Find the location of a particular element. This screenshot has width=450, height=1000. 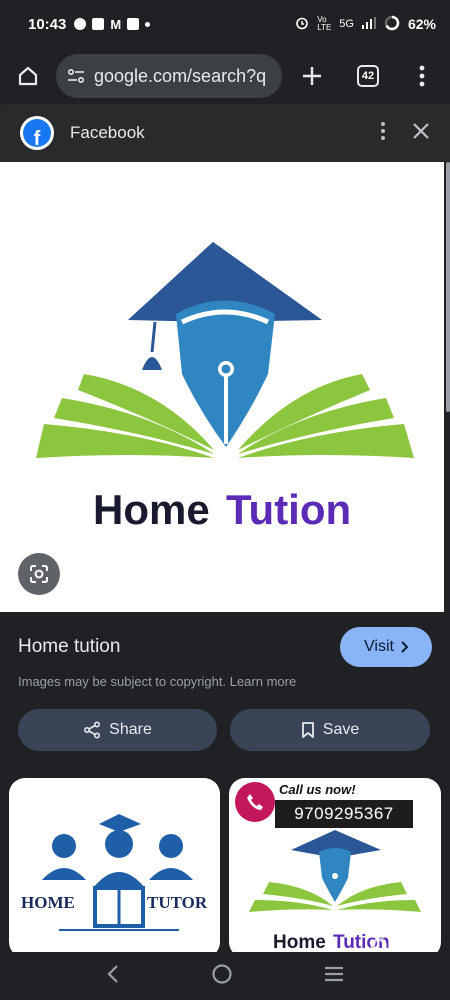

close-button is located at coordinates (421, 133).